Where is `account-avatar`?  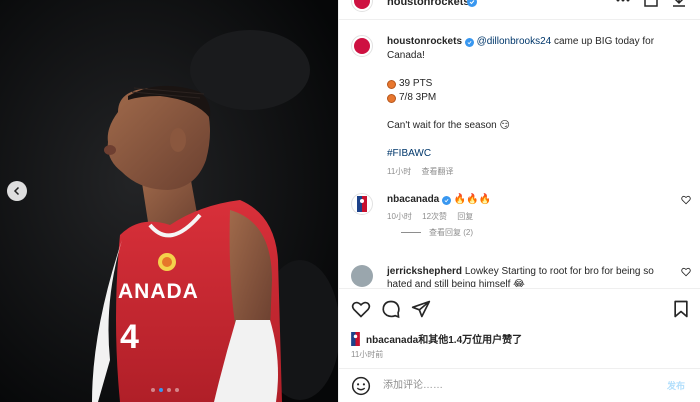
account-avatar is located at coordinates (362, 6).